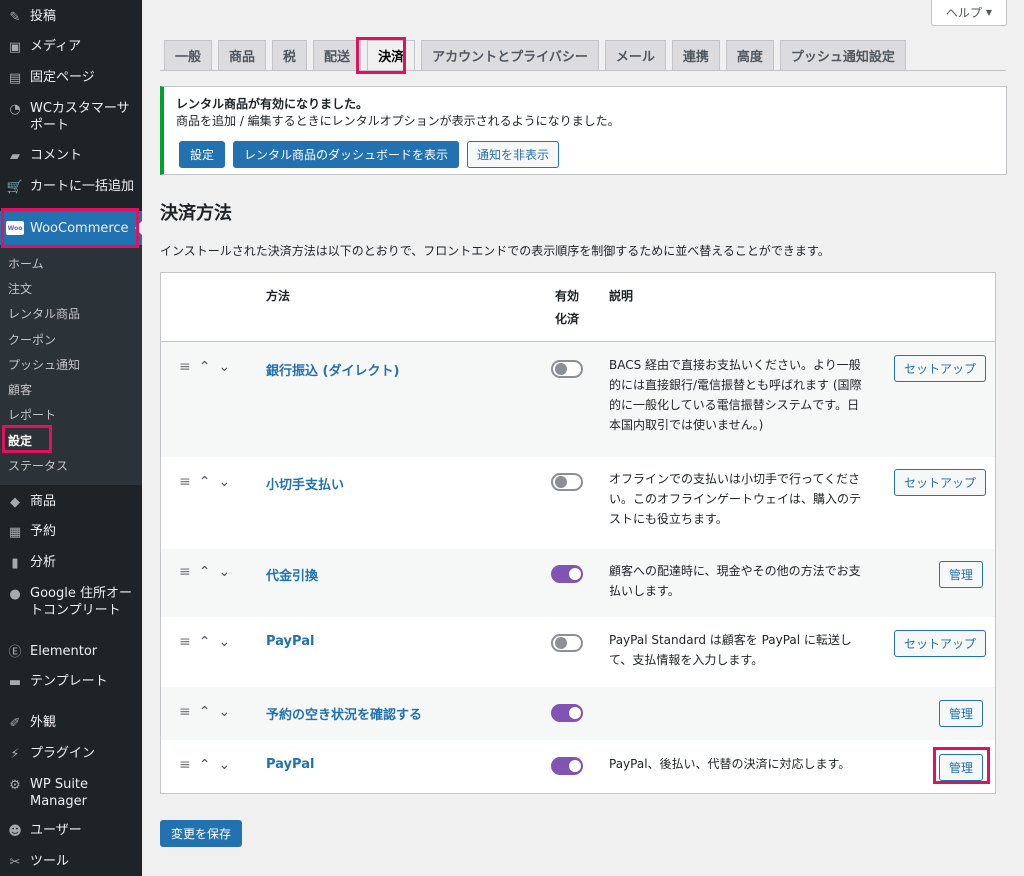 This screenshot has height=876, width=1024. Describe the element at coordinates (20, 289) in the screenshot. I see `submenu-orders: 注文` at that location.